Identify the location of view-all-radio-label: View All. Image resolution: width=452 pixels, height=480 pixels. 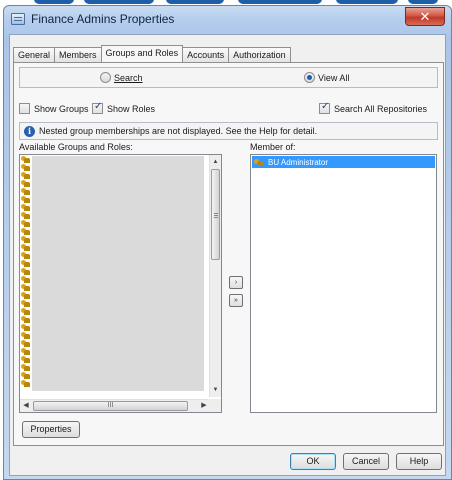
(334, 77).